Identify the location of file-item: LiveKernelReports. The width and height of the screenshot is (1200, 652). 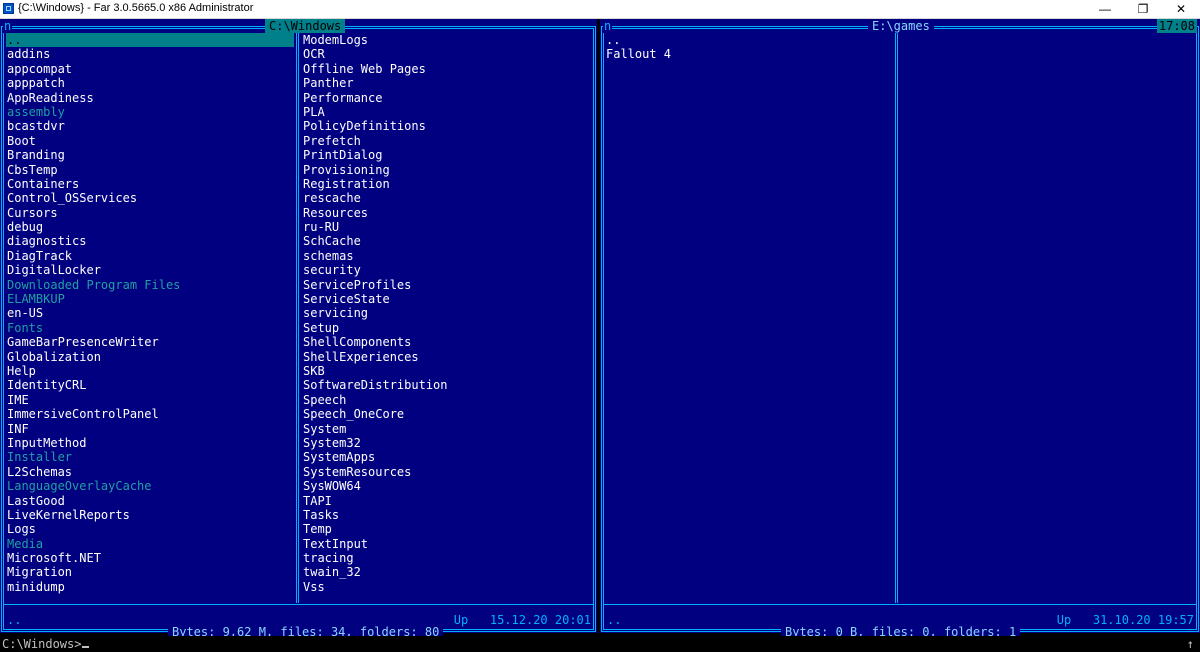
(150, 515).